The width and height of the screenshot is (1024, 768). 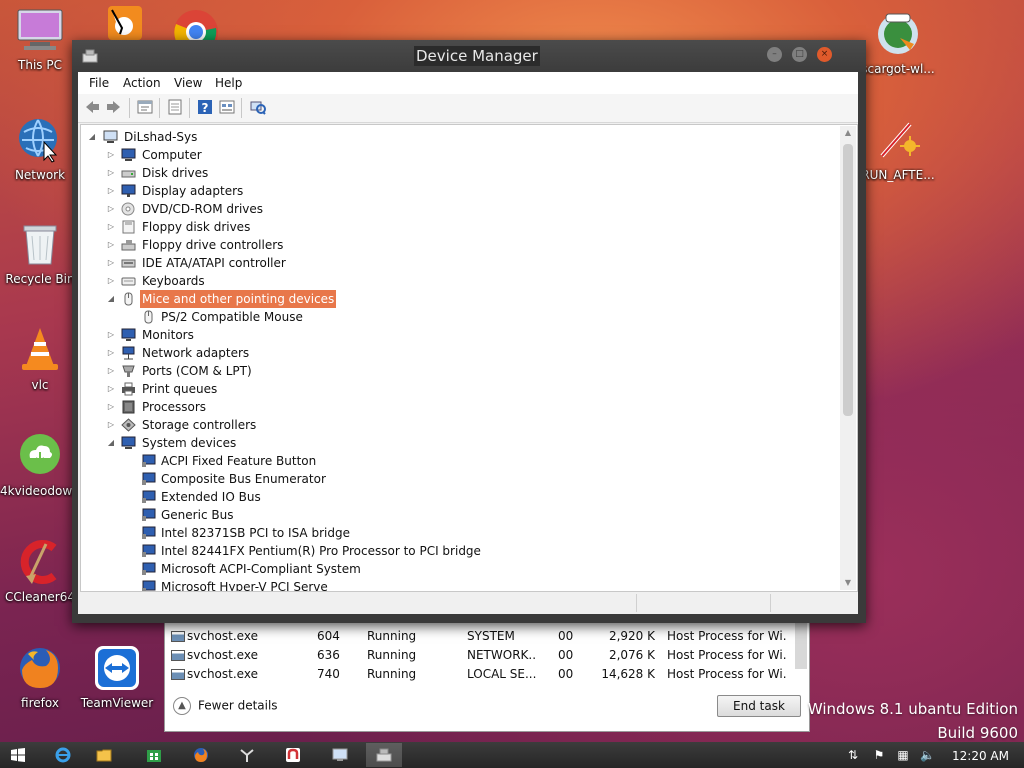 I want to click on start-button, so click(x=18, y=755).